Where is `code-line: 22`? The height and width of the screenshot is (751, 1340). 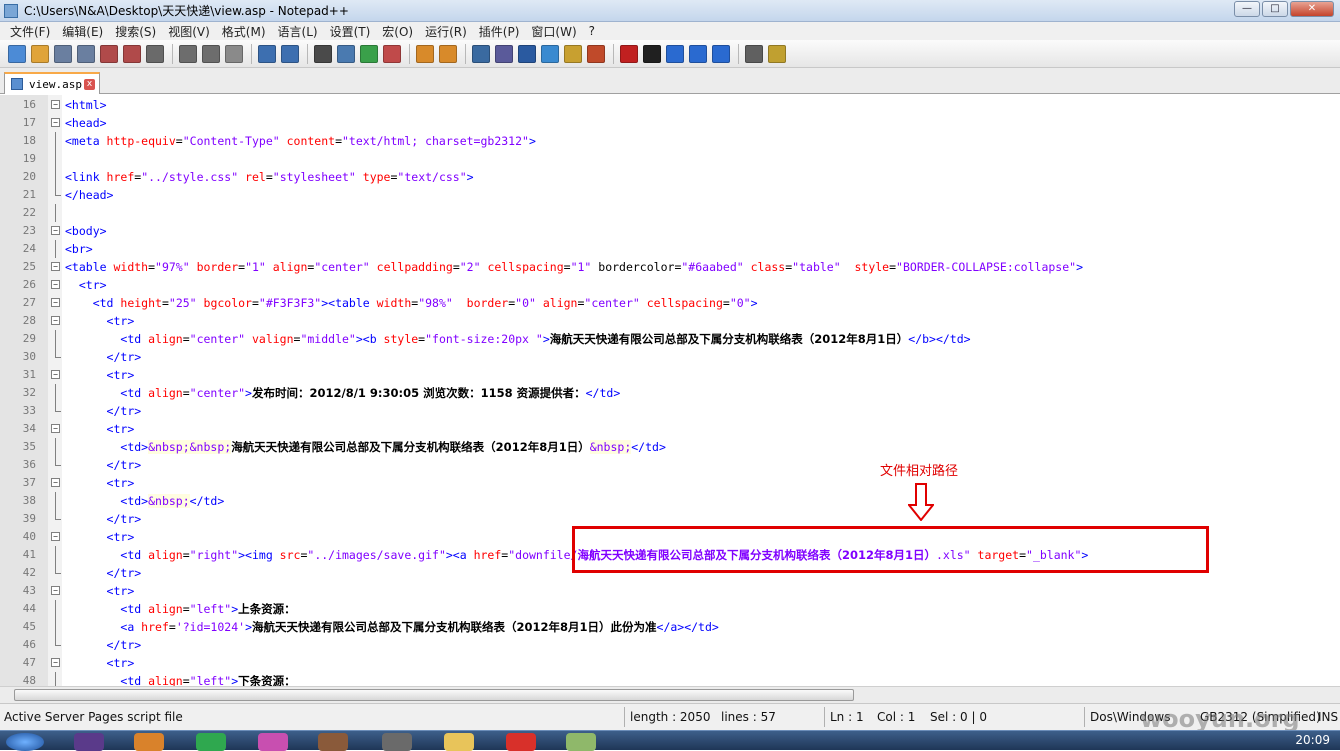 code-line: 22 is located at coordinates (670, 213).